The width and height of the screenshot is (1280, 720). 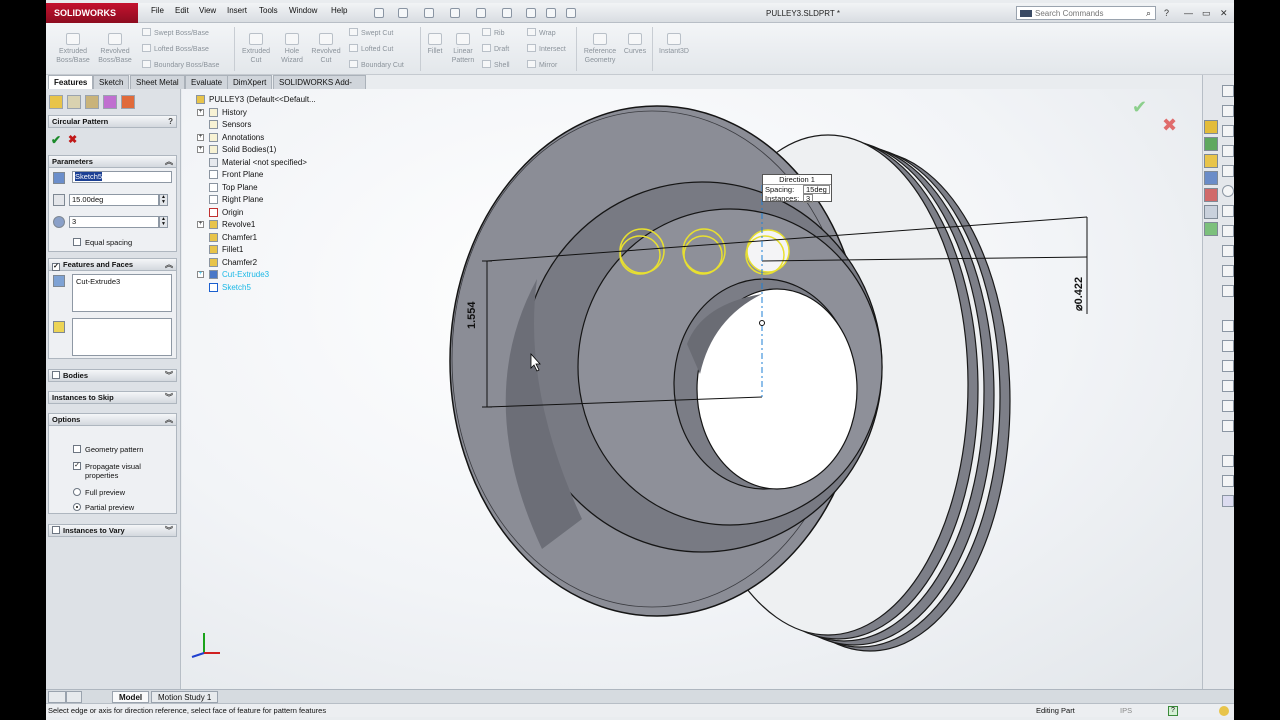 What do you see at coordinates (115, 49) in the screenshot?
I see `revolved-boss-button: Revolved Boss/Base` at bounding box center [115, 49].